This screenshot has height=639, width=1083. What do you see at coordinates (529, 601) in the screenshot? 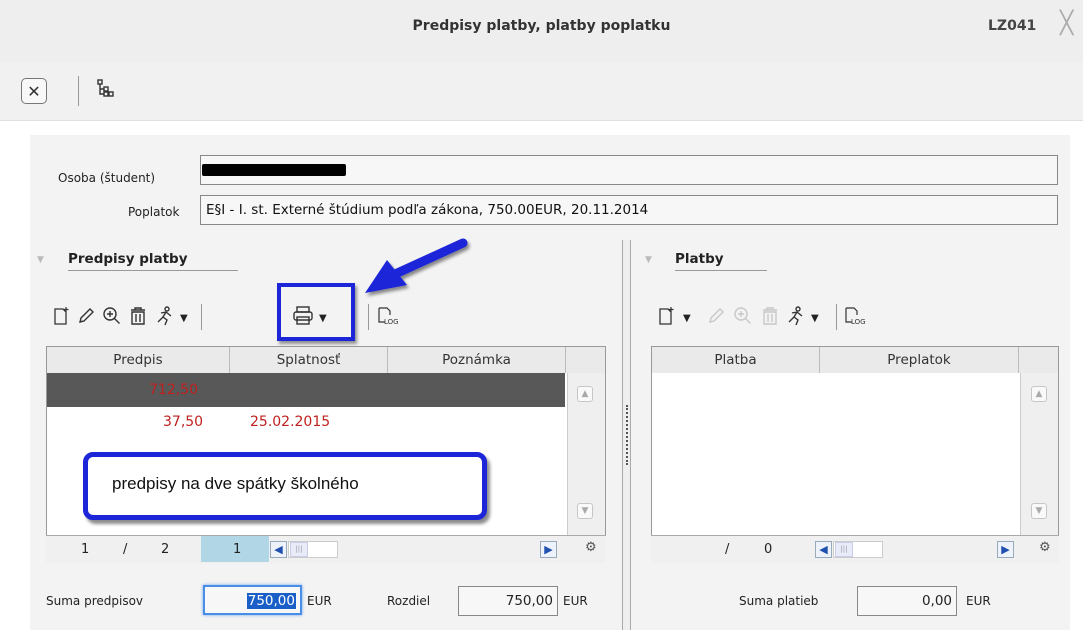
I see `rozdiel-value: 750,00` at bounding box center [529, 601].